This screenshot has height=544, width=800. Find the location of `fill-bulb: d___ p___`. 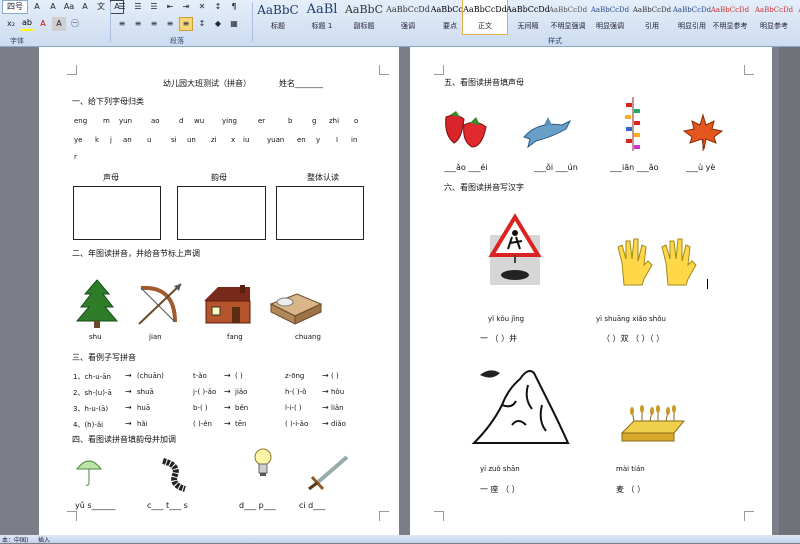

fill-bulb: d___ p___ is located at coordinates (257, 505).